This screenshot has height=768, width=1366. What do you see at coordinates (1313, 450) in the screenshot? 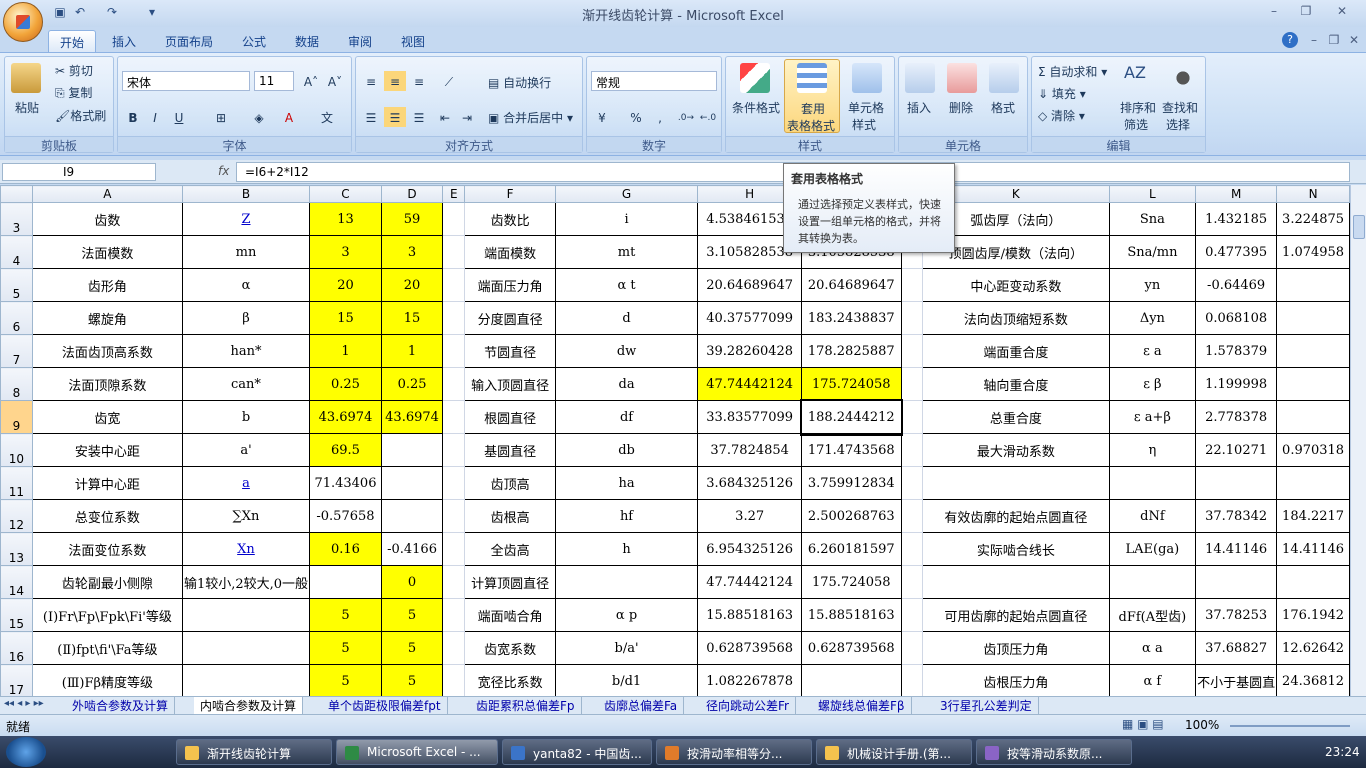
I see `cell: 0.970318` at bounding box center [1313, 450].